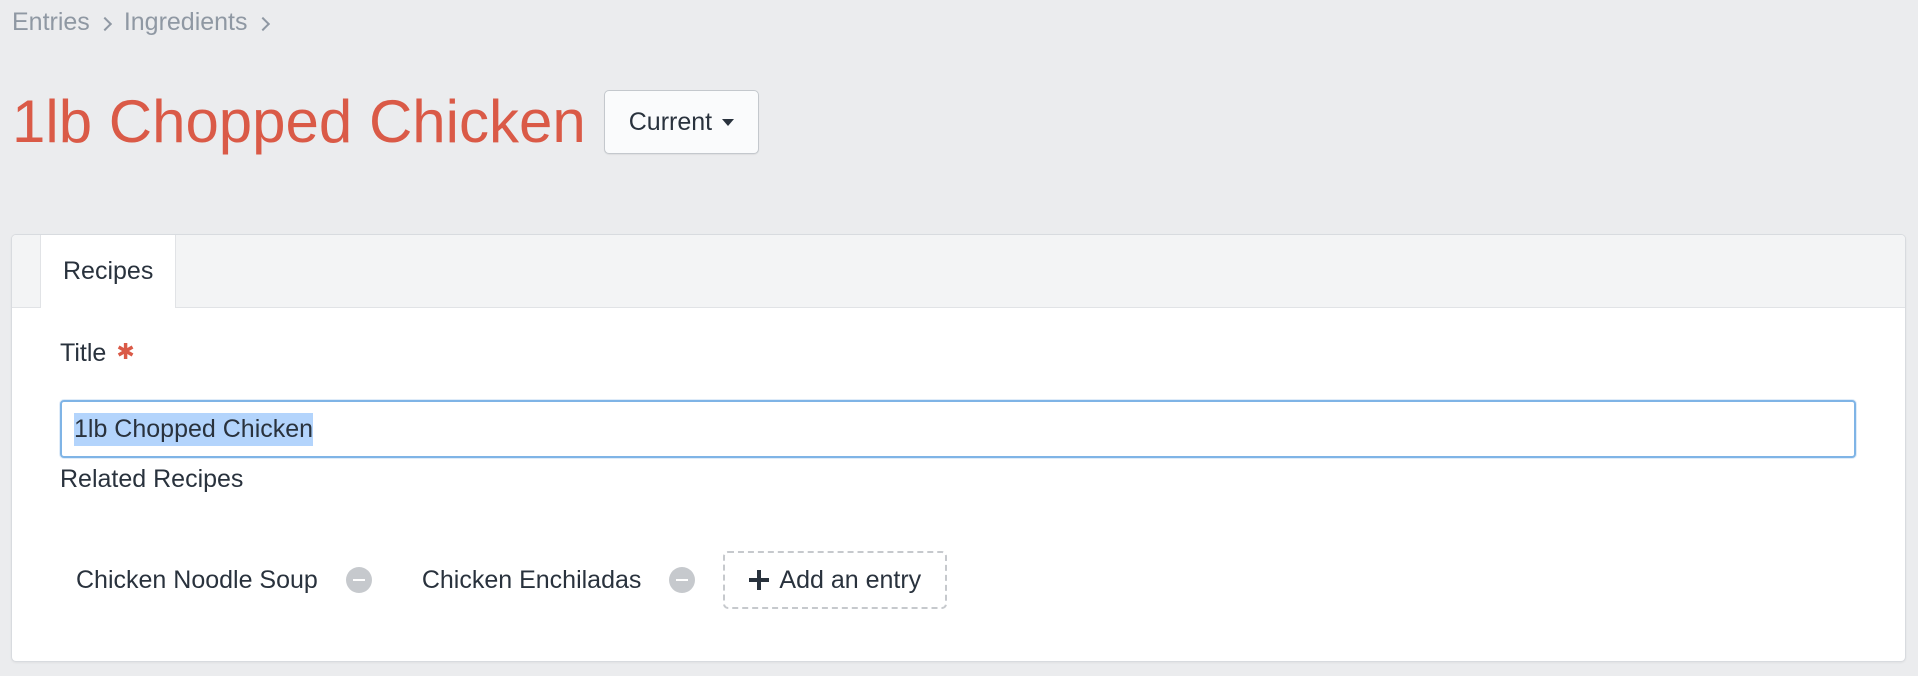 This screenshot has width=1918, height=676. I want to click on breadcrumb-item-ingredients: Ingredients, so click(186, 22).